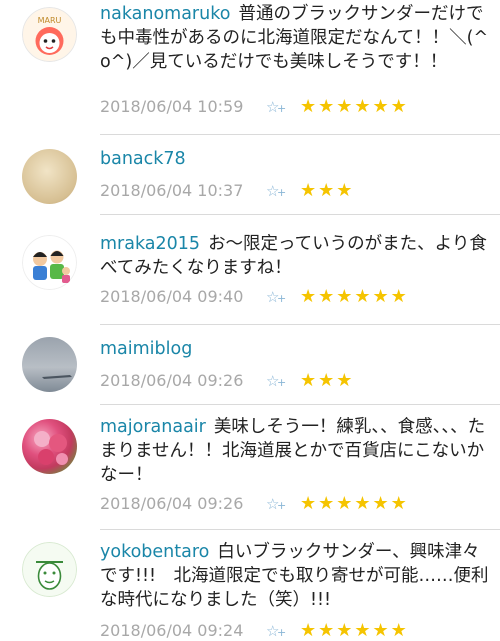 Image resolution: width=500 pixels, height=641 pixels. I want to click on avatar: MARU, so click(49, 34).